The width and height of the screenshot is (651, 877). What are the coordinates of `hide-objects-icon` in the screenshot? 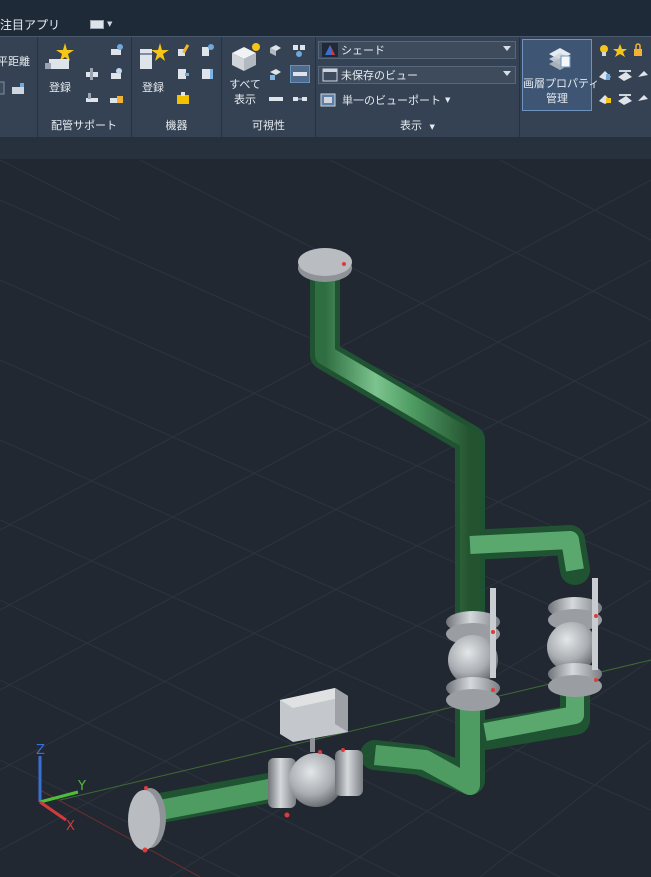 It's located at (275, 50).